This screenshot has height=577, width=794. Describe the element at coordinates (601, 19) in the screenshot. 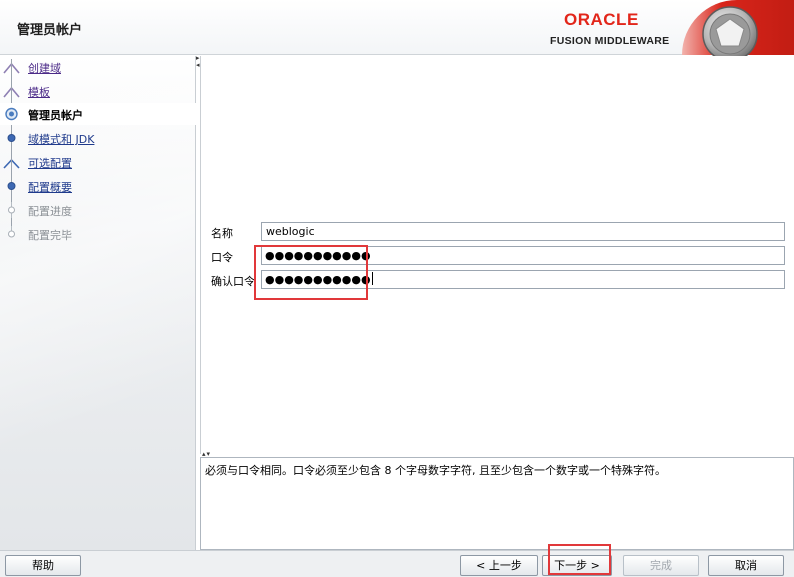

I see `oracle-logo-word: ORACLE` at that location.